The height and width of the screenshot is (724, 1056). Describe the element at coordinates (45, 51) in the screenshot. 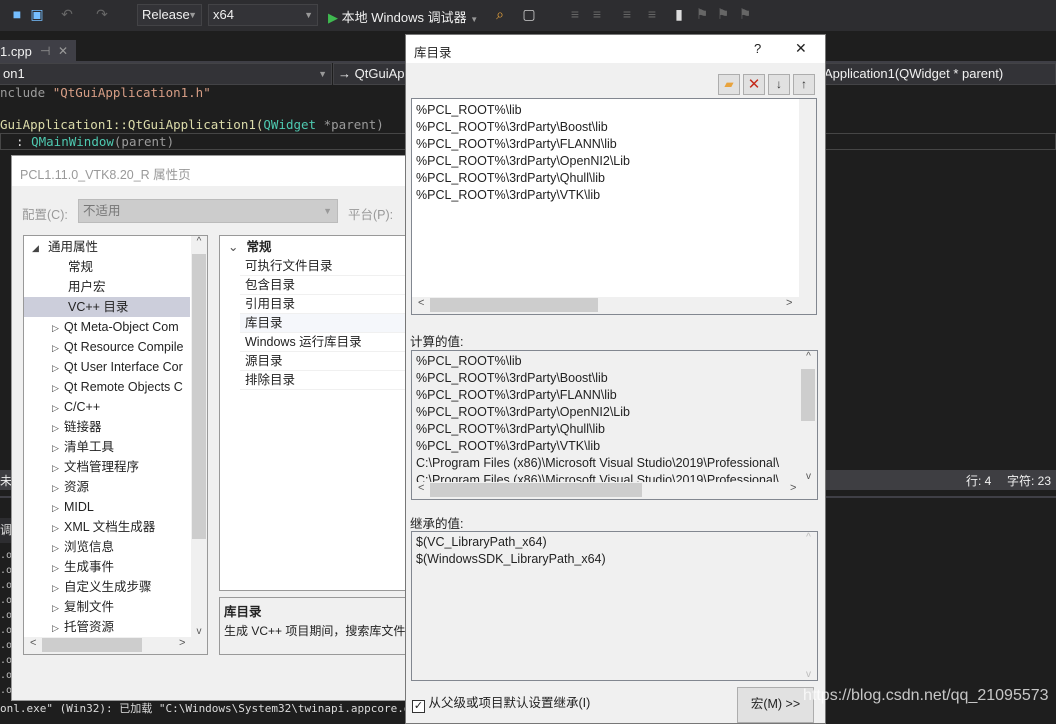

I see `pin-icon: ⊣` at that location.